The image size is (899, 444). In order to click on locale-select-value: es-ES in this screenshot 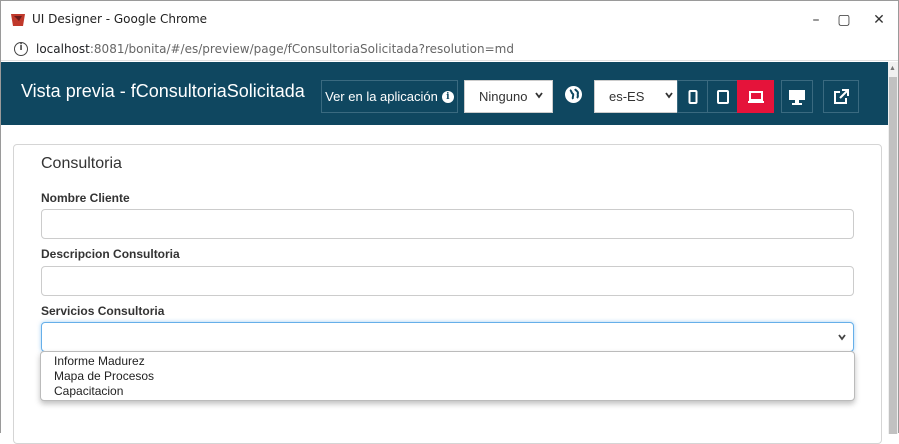, I will do `click(627, 96)`.